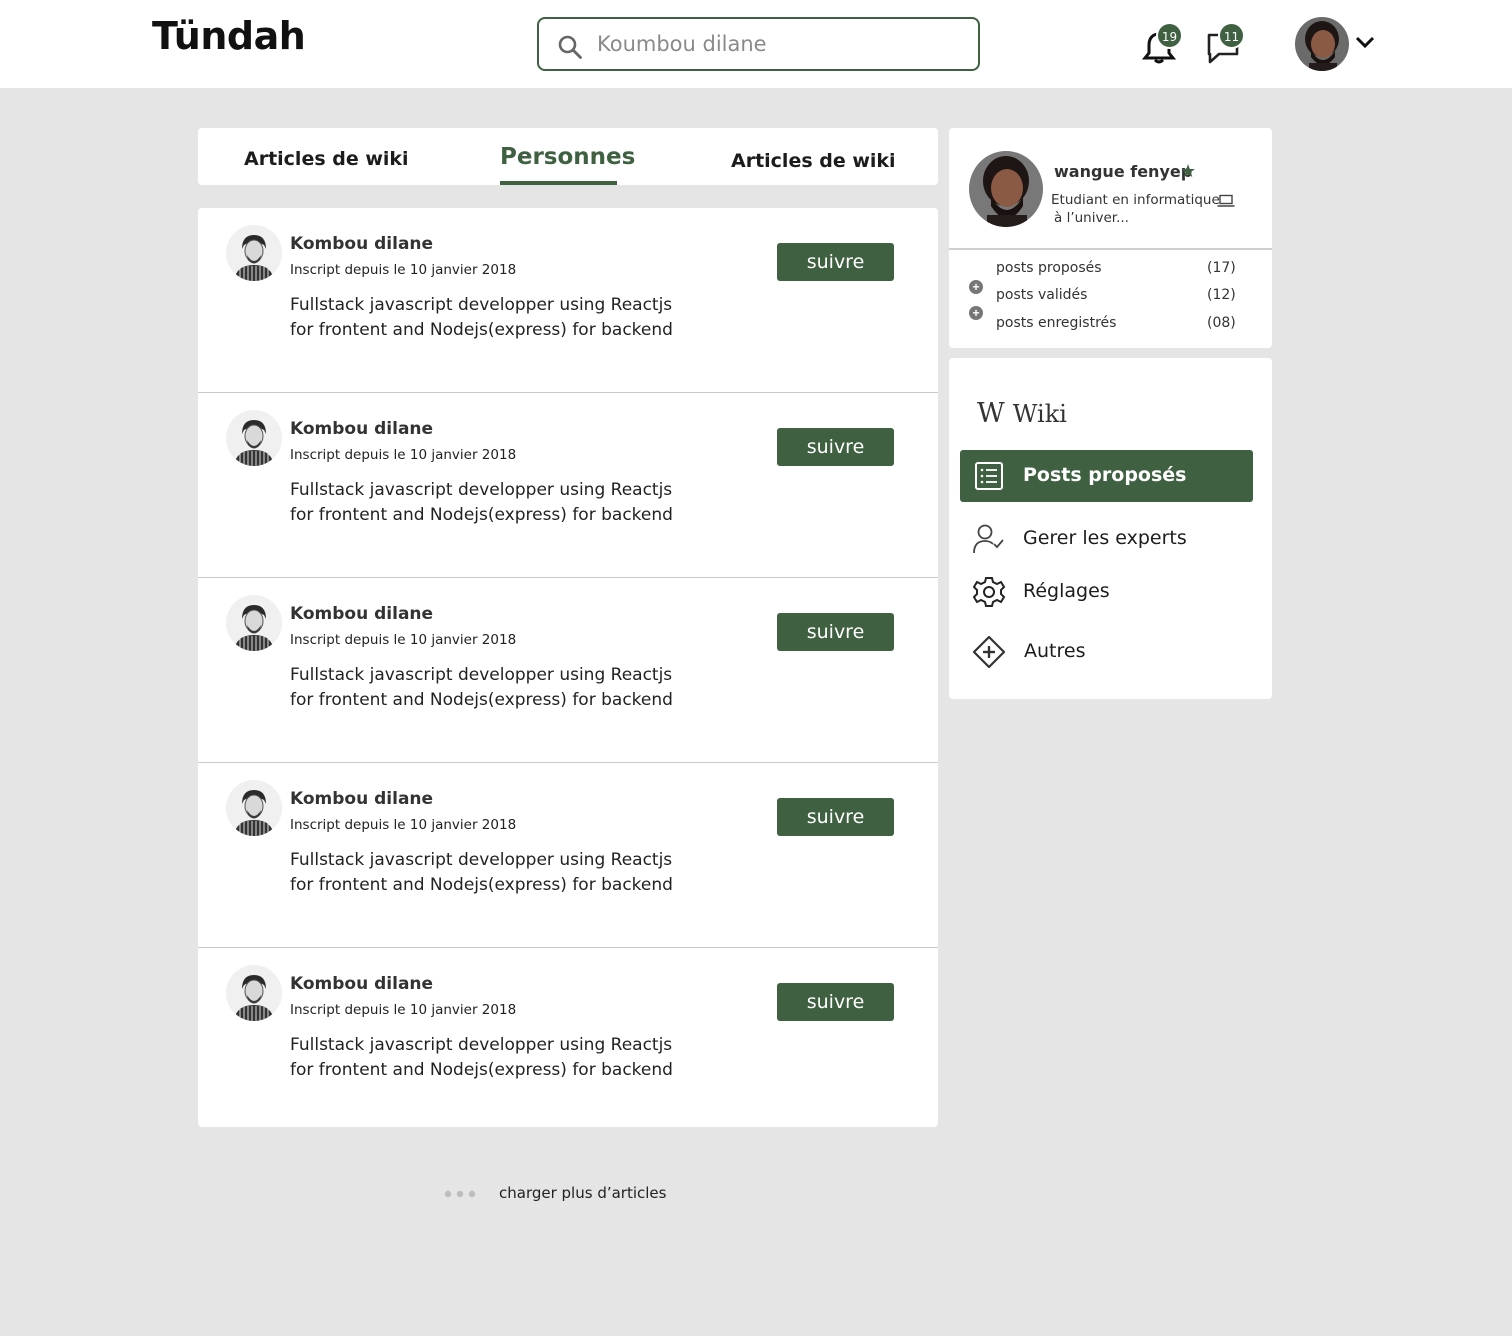 This screenshot has height=1336, width=1512. What do you see at coordinates (1188, 171) in the screenshot?
I see `star-icon: ★` at bounding box center [1188, 171].